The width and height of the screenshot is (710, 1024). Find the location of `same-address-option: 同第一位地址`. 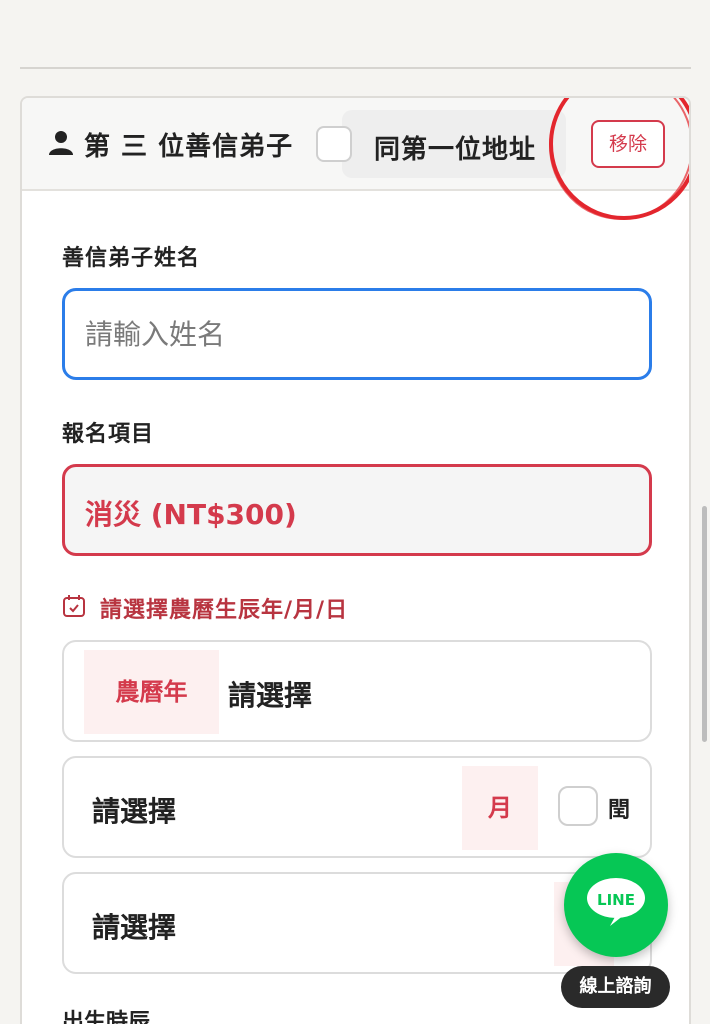

same-address-option: 同第一位地址 is located at coordinates (441, 144).